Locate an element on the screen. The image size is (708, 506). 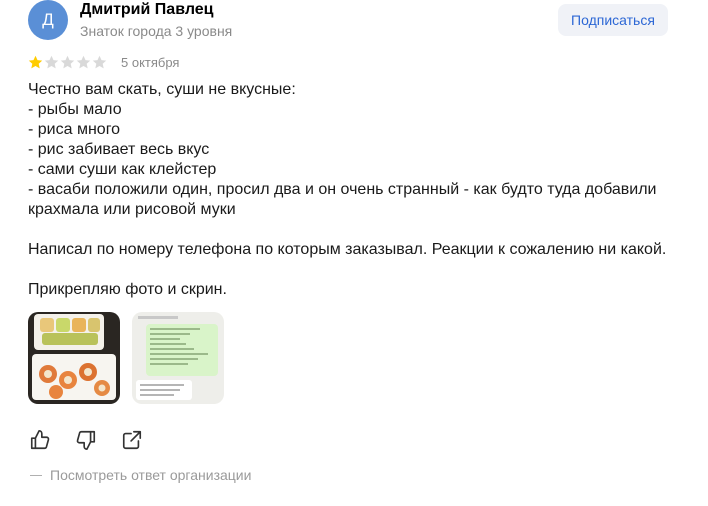
sushi-photo is located at coordinates (74, 358).